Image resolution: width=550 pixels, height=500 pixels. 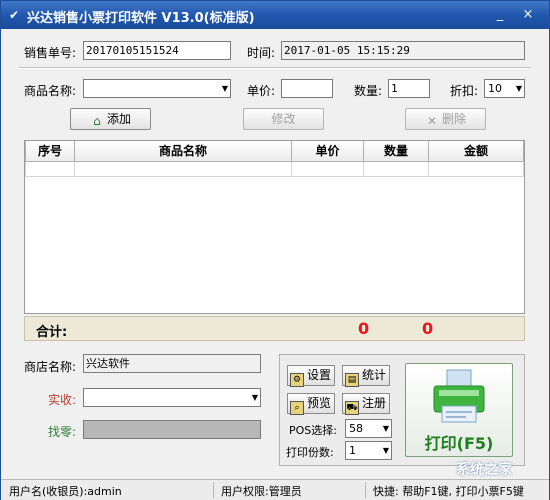 What do you see at coordinates (368, 91) in the screenshot?
I see `qty-label: 数量:` at bounding box center [368, 91].